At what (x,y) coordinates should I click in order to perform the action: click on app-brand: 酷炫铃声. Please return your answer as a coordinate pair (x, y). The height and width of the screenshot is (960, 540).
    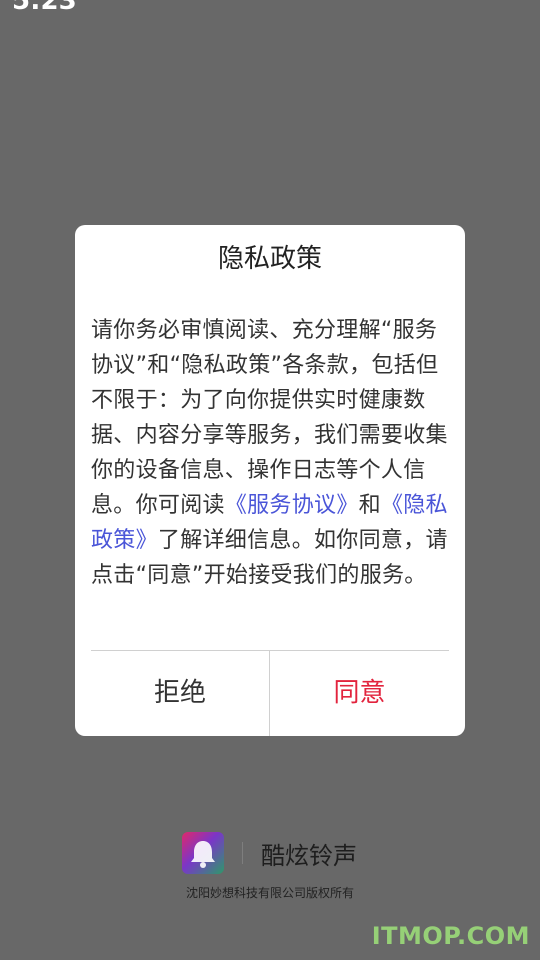
    Looking at the image, I should click on (269, 853).